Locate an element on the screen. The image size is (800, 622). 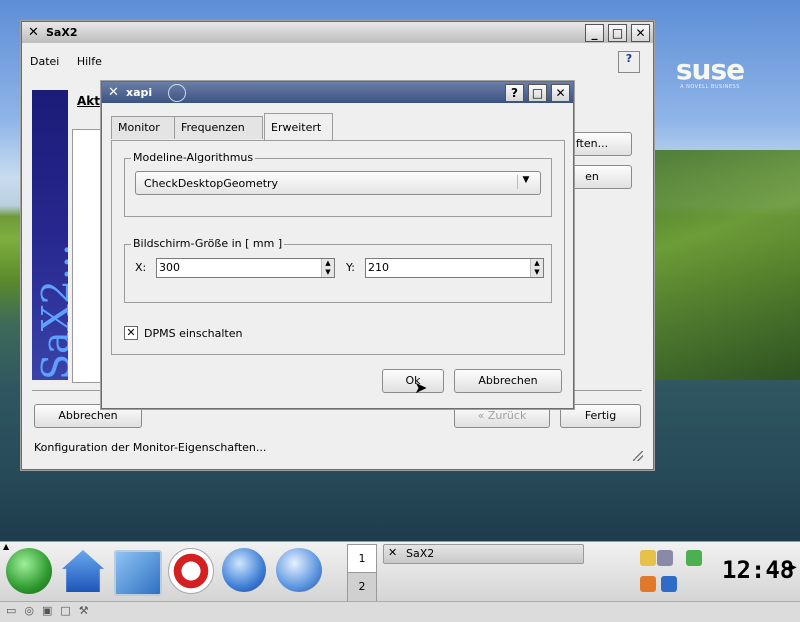
clock: 12:48 is located at coordinates (758, 570).